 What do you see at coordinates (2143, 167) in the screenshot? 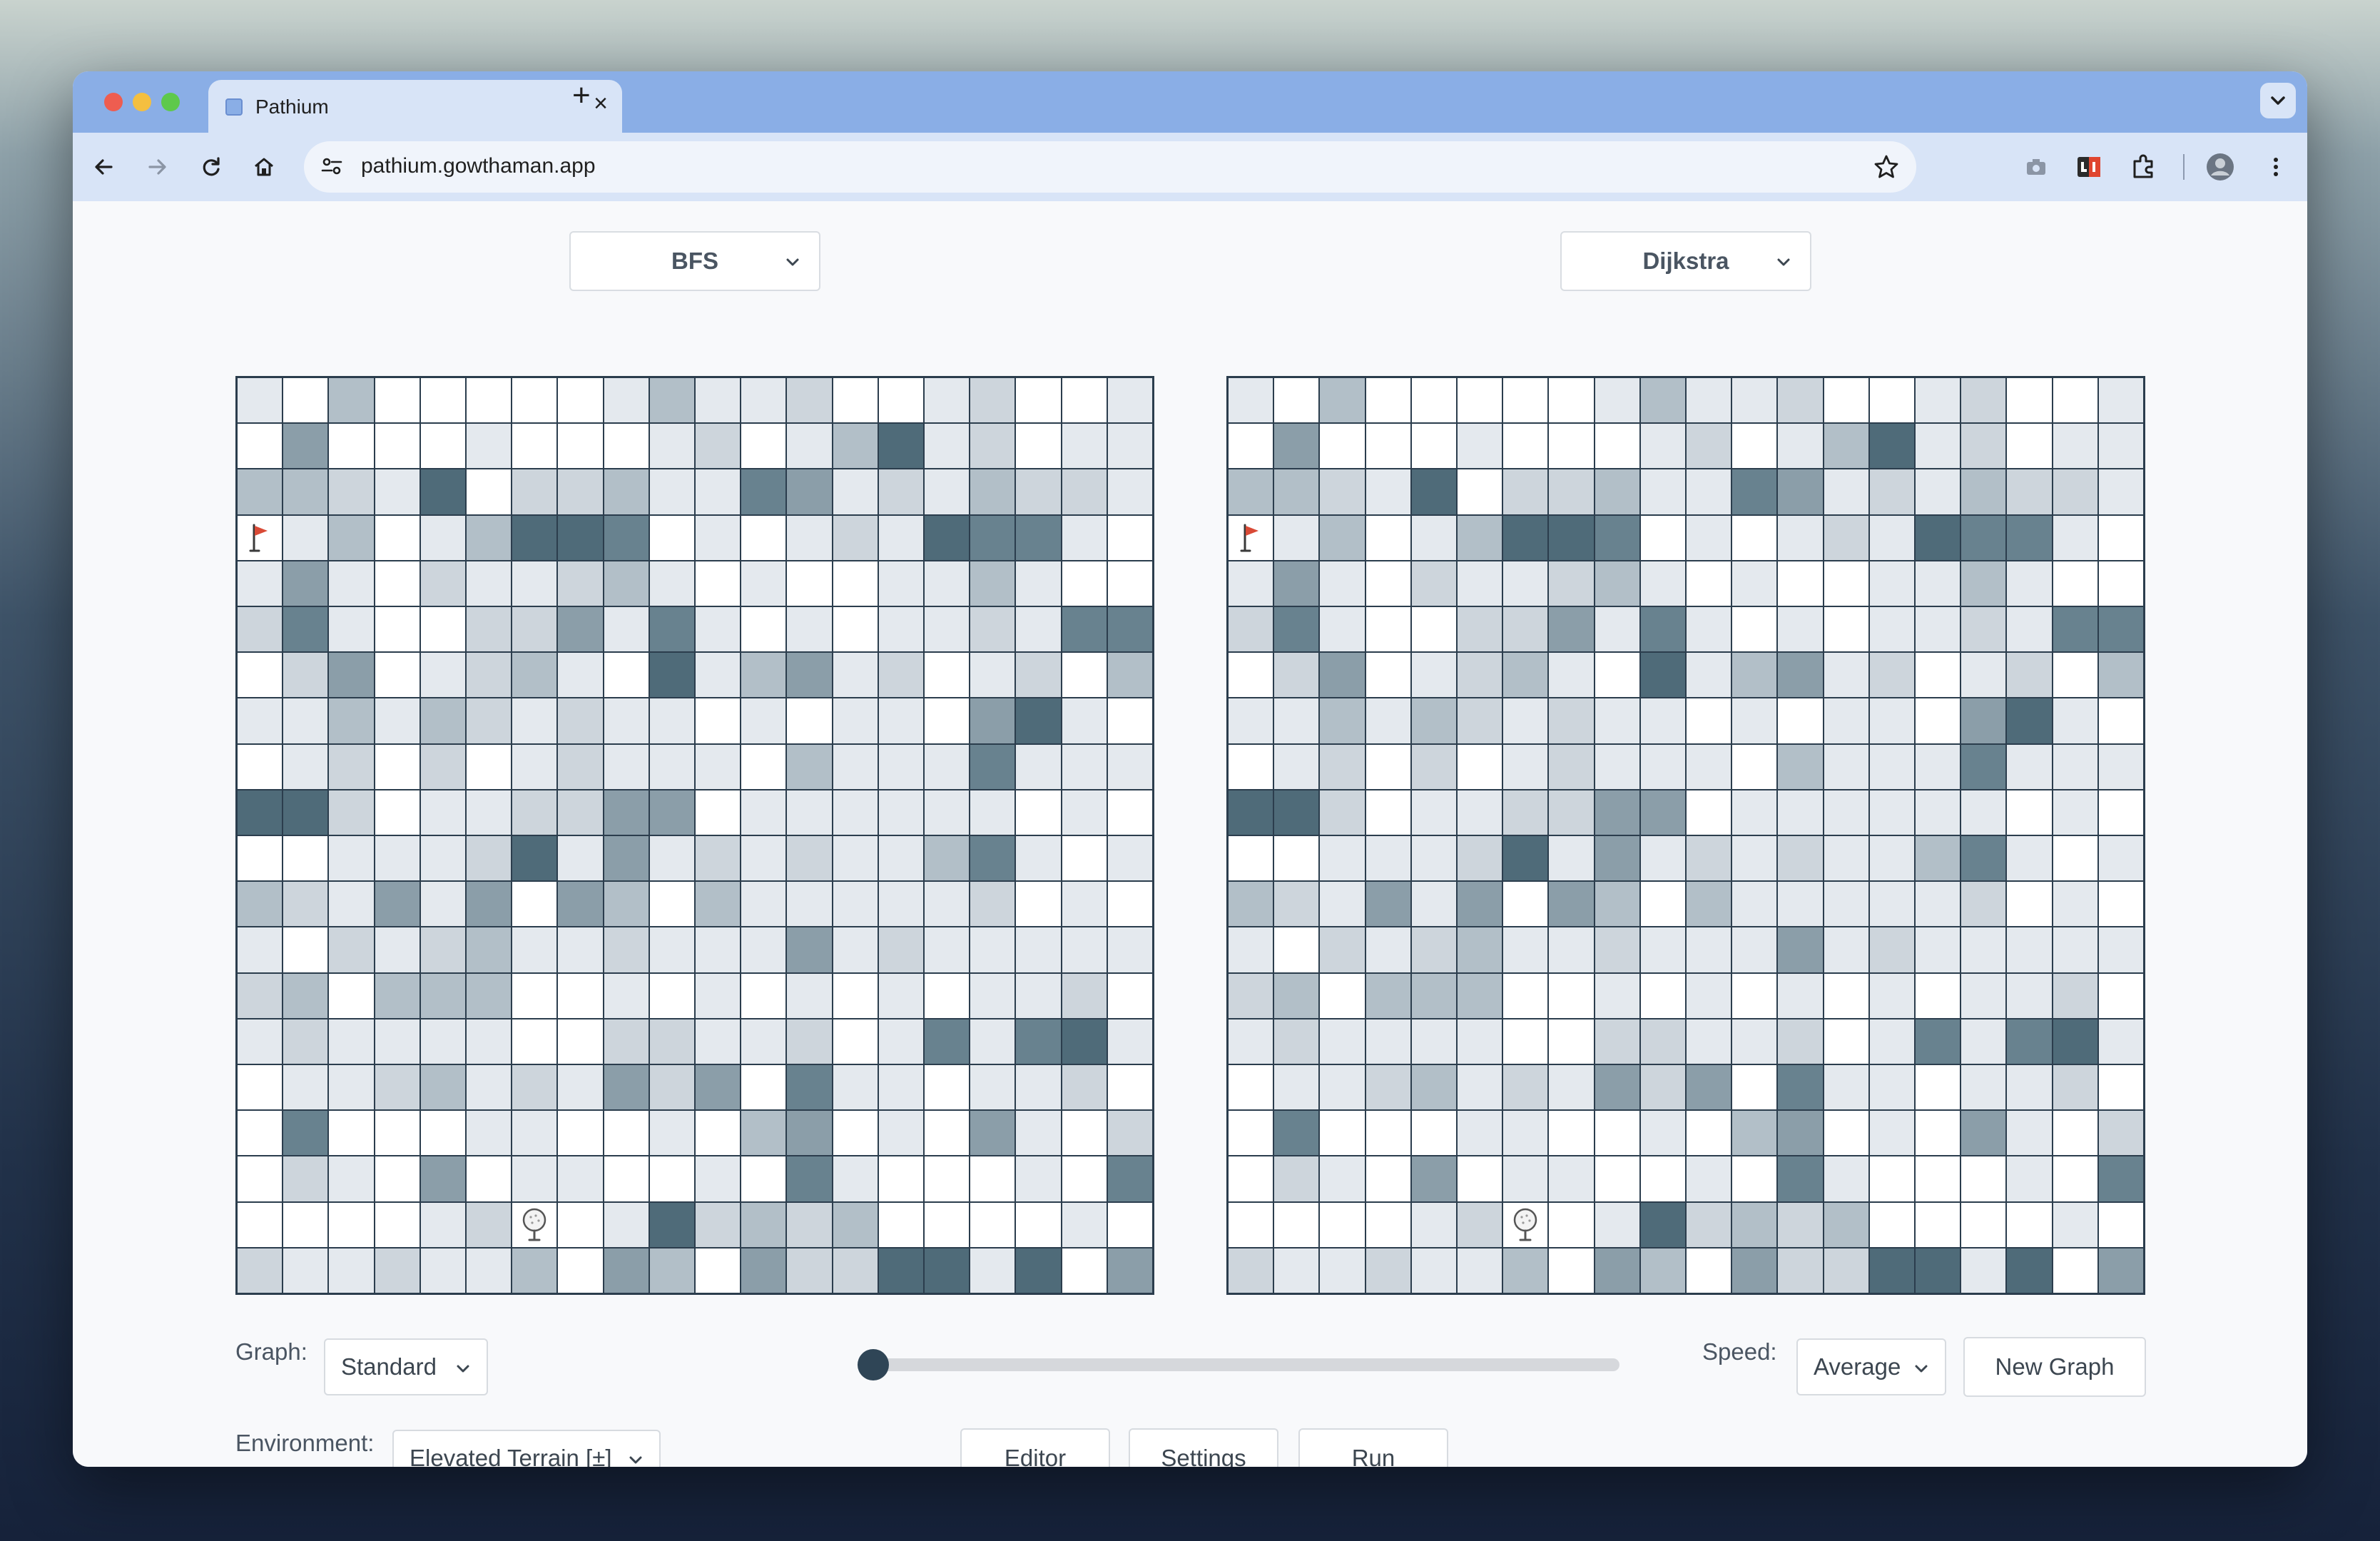
I see `extensions-button` at bounding box center [2143, 167].